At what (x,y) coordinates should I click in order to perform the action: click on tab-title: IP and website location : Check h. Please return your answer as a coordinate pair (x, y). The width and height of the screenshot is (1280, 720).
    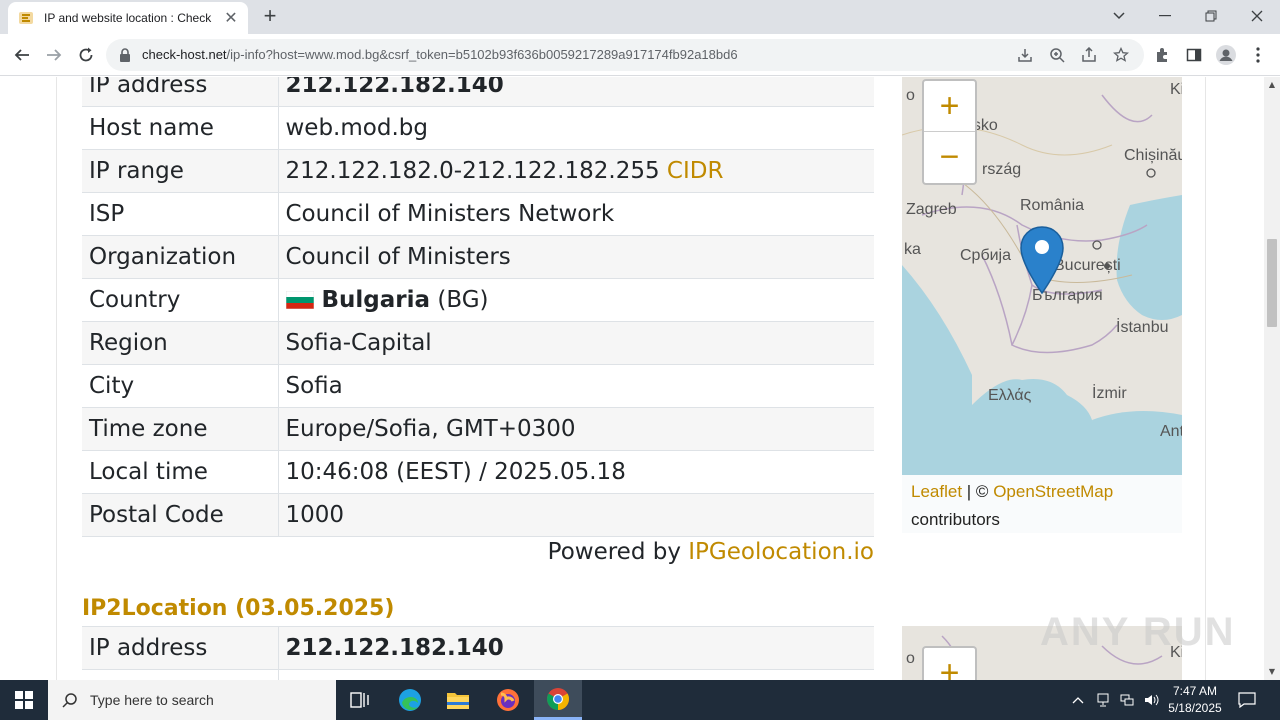
    Looking at the image, I should click on (128, 18).